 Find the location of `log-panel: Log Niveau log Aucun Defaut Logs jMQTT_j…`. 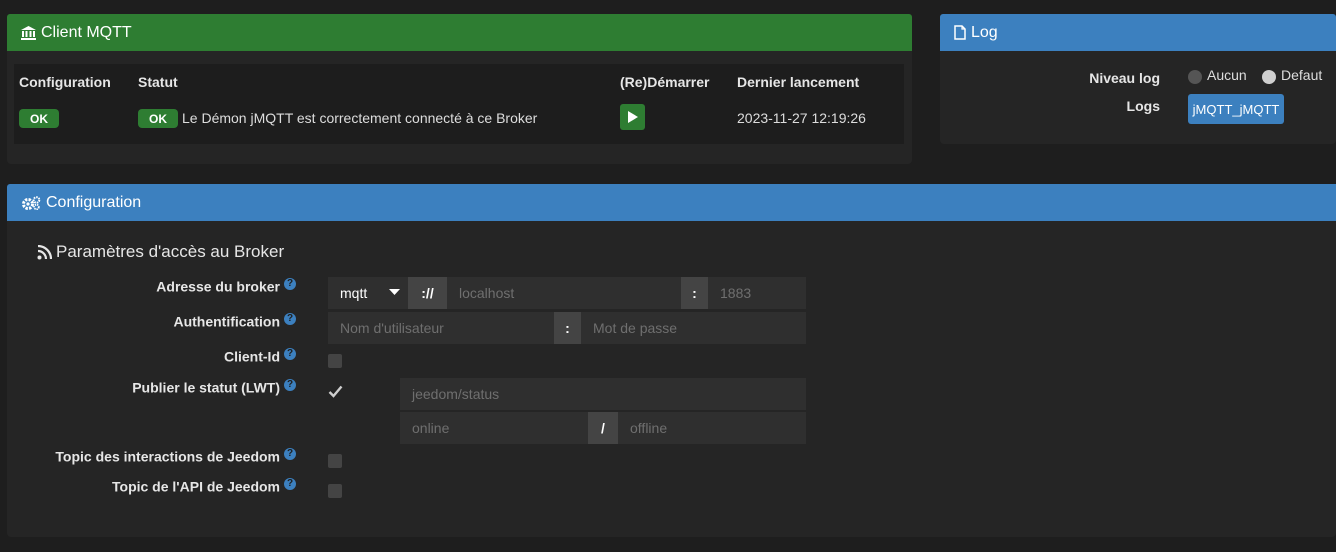

log-panel: Log Niveau log Aucun Defaut Logs jMQTT_j… is located at coordinates (1138, 79).